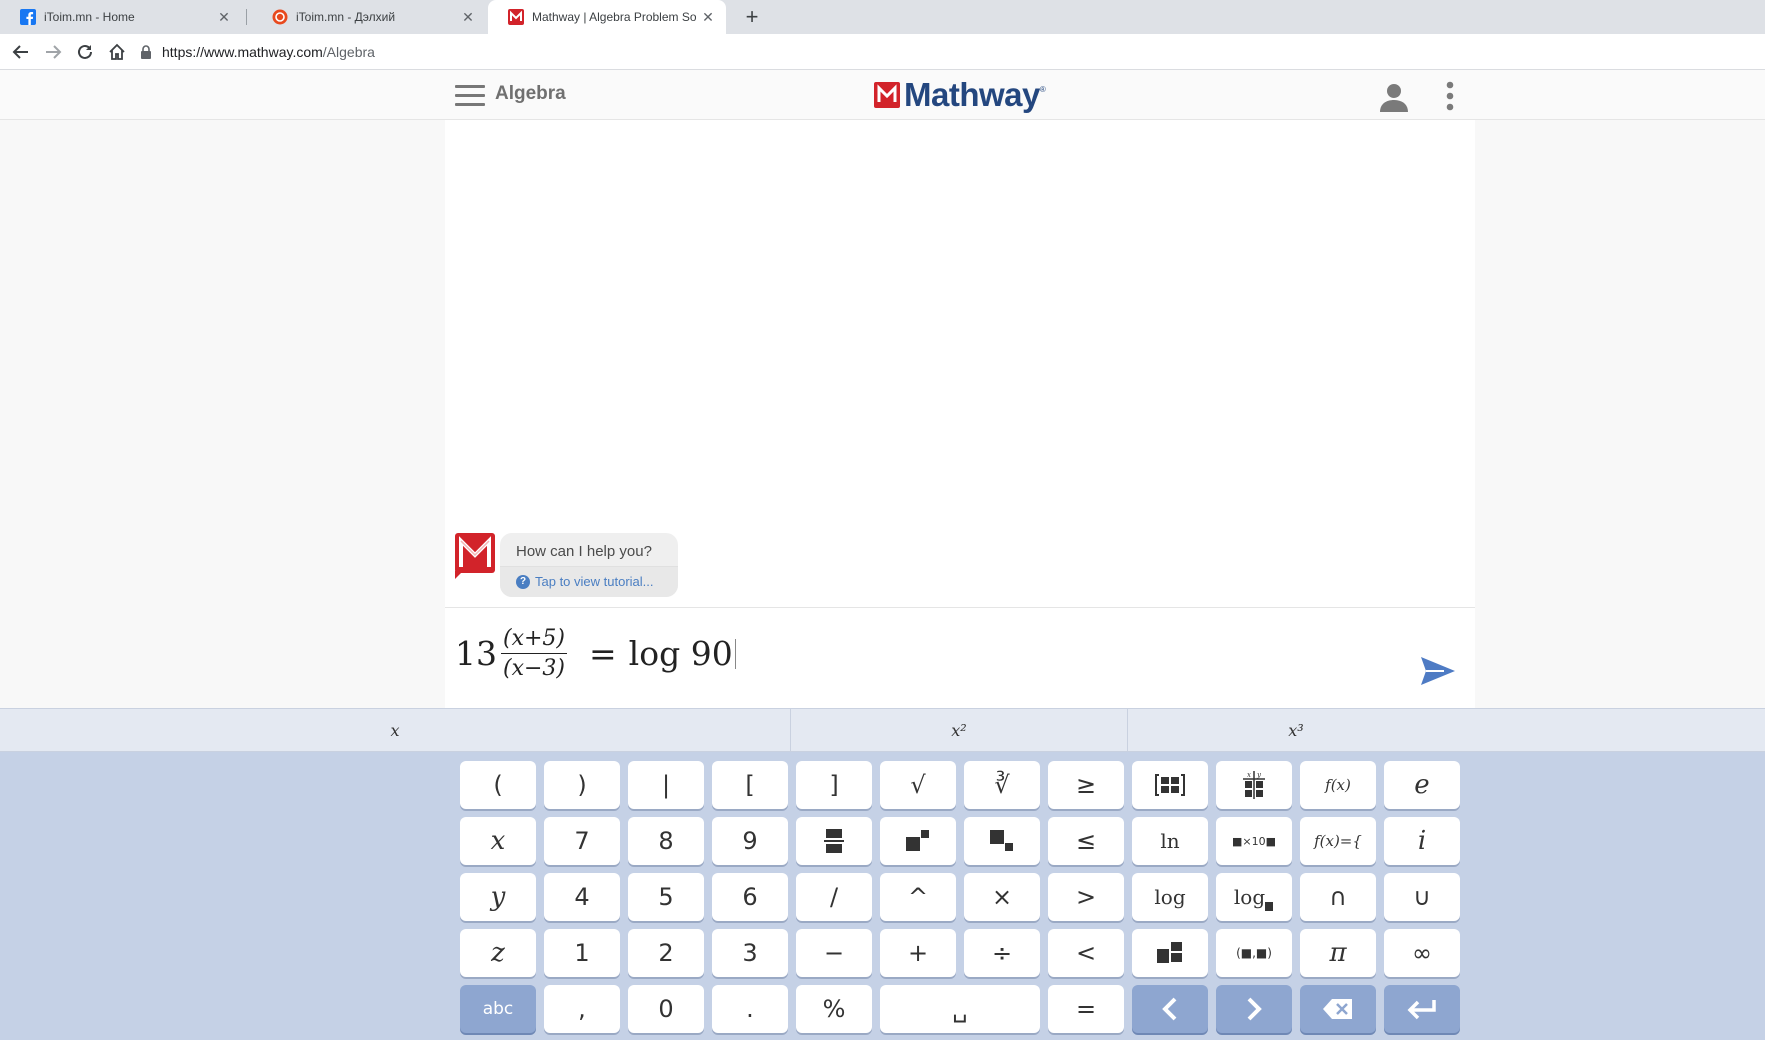 Image resolution: width=1765 pixels, height=1040 pixels. Describe the element at coordinates (1254, 953) in the screenshot. I see `key-interval: (■,■)` at that location.